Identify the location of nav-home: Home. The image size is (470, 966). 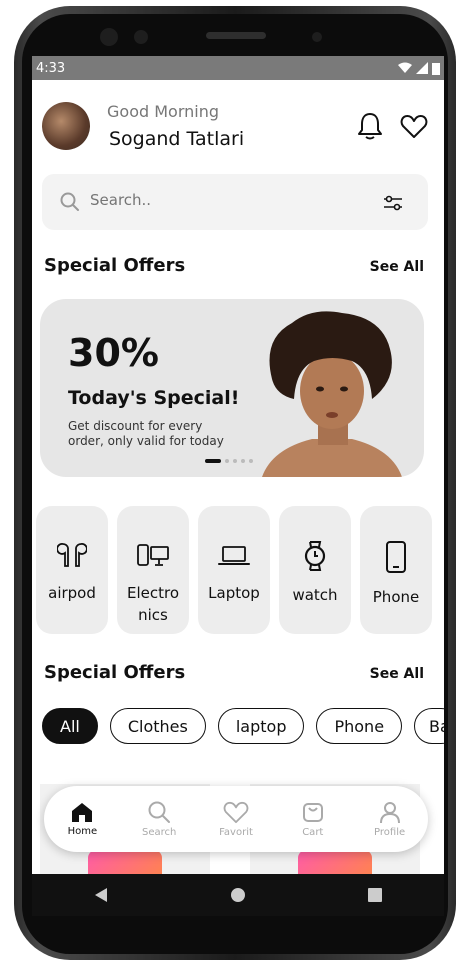
(82, 819).